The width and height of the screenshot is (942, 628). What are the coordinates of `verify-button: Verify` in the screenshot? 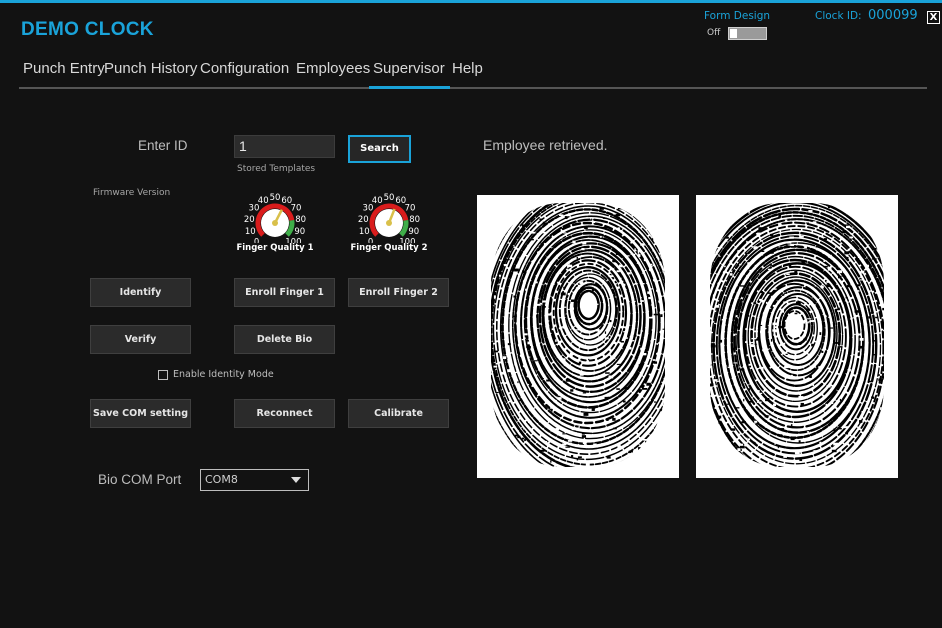 It's located at (140, 339).